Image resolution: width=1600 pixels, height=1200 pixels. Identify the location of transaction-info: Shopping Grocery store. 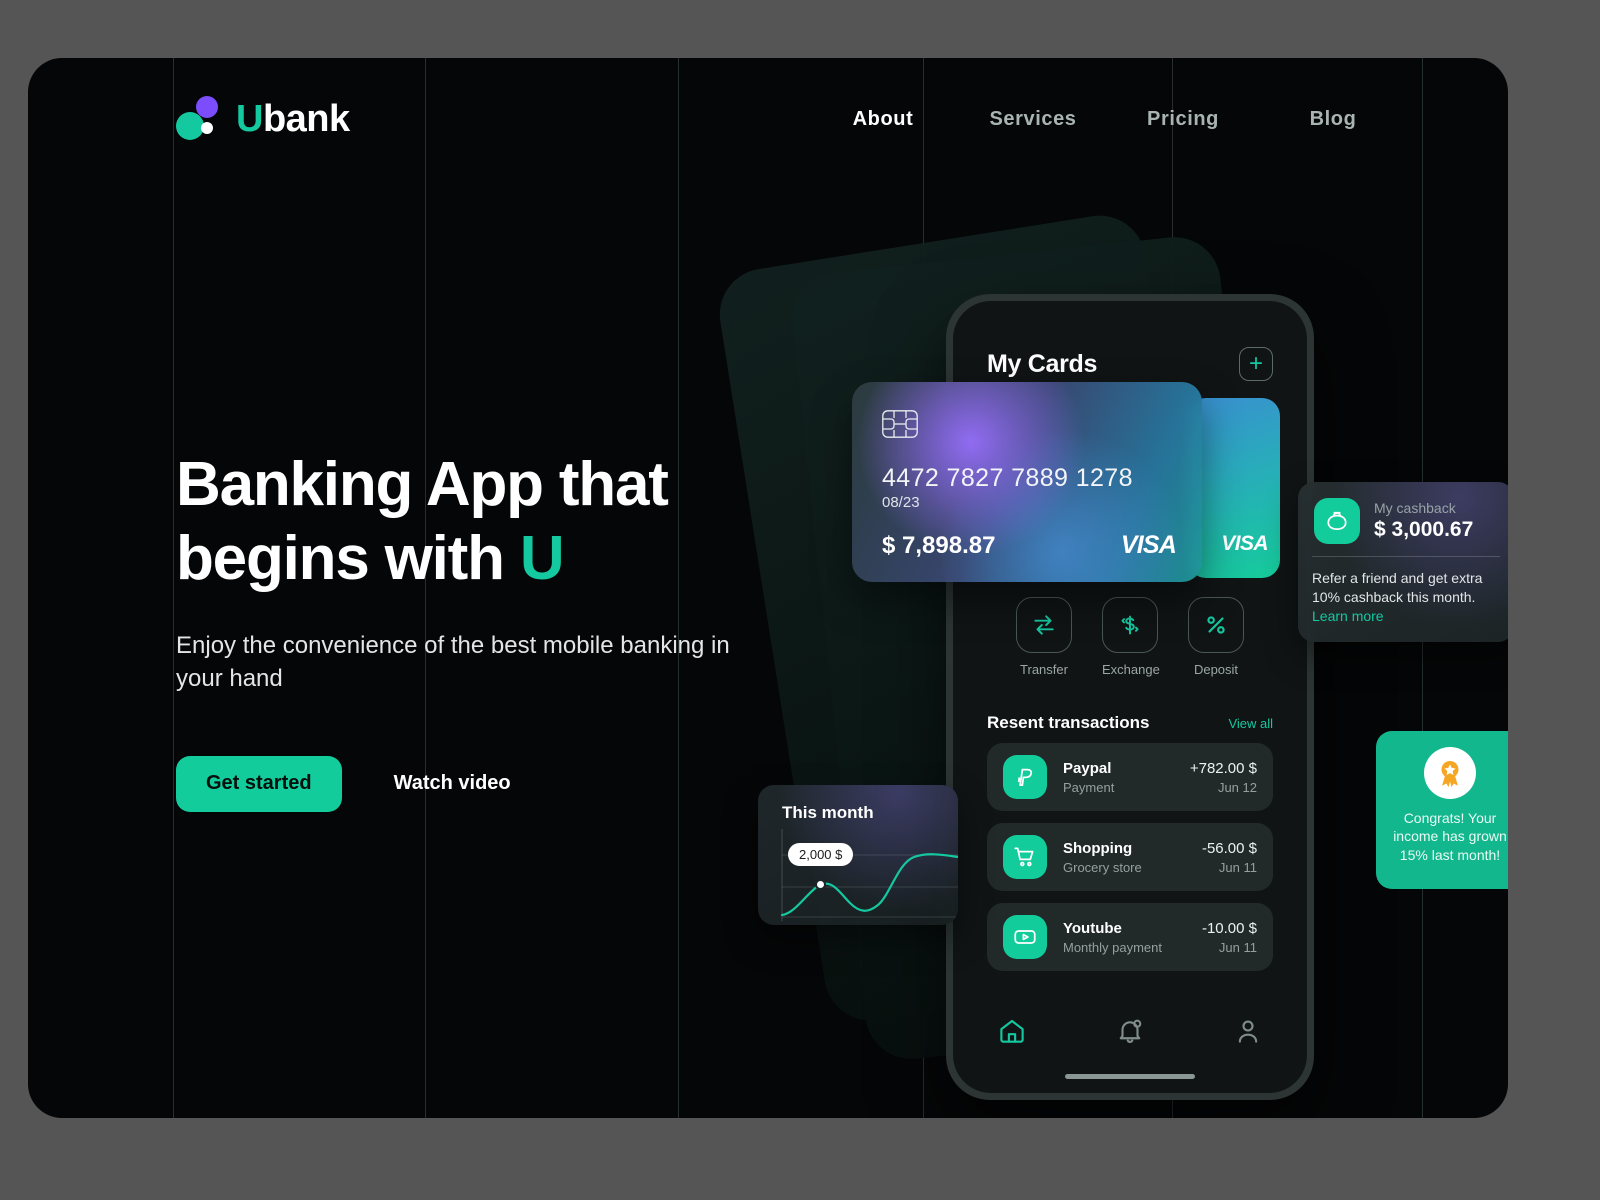
(1132, 857).